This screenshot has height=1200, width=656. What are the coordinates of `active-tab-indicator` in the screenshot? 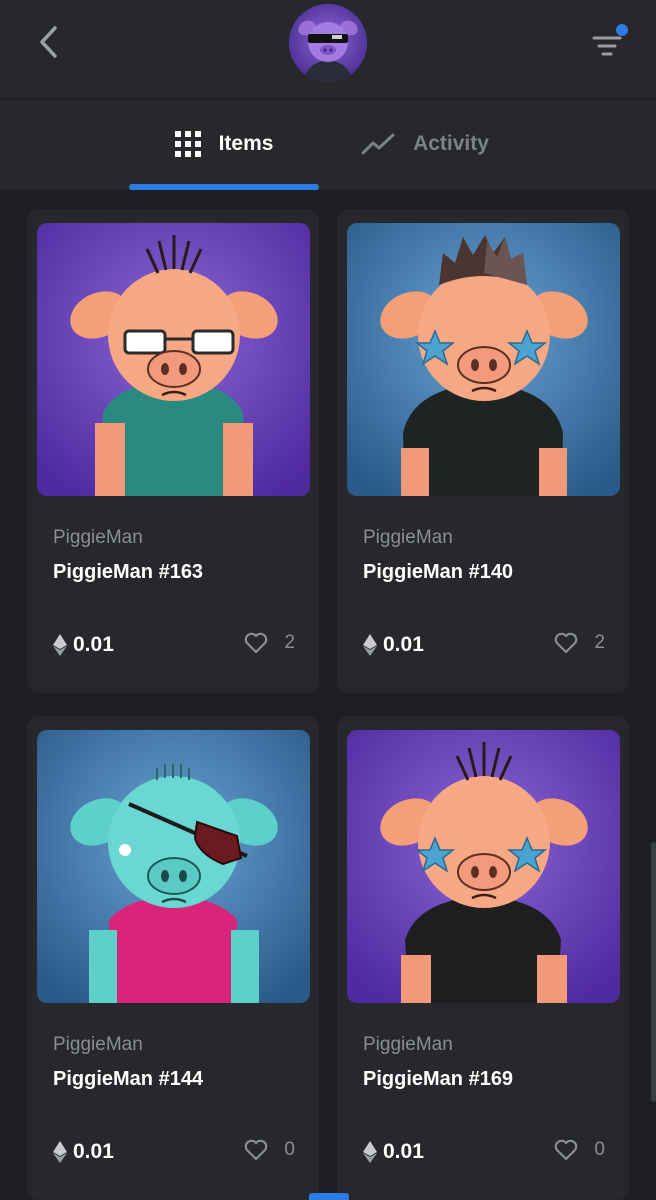 It's located at (224, 187).